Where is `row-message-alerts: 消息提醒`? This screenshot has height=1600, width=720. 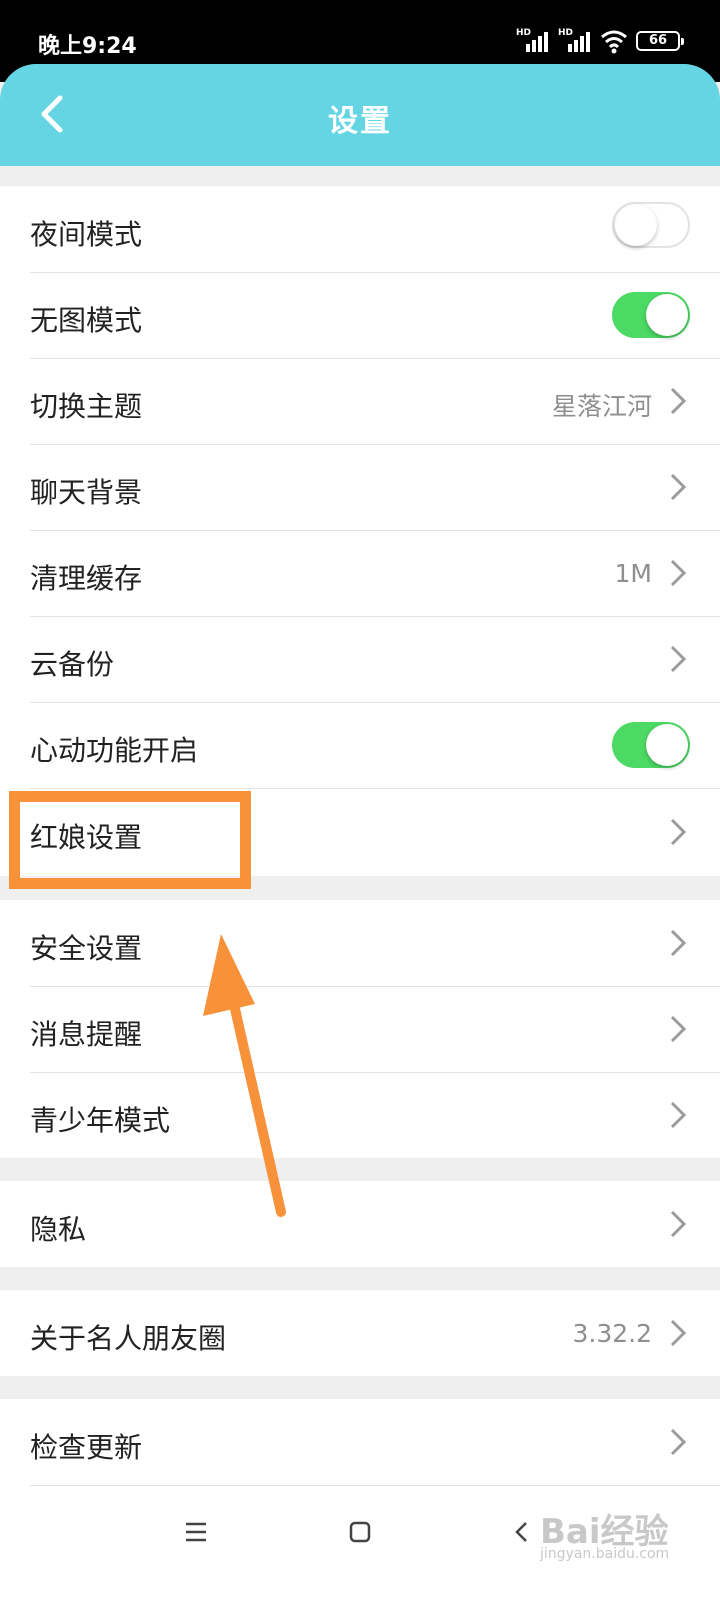 row-message-alerts: 消息提醒 is located at coordinates (360, 1029).